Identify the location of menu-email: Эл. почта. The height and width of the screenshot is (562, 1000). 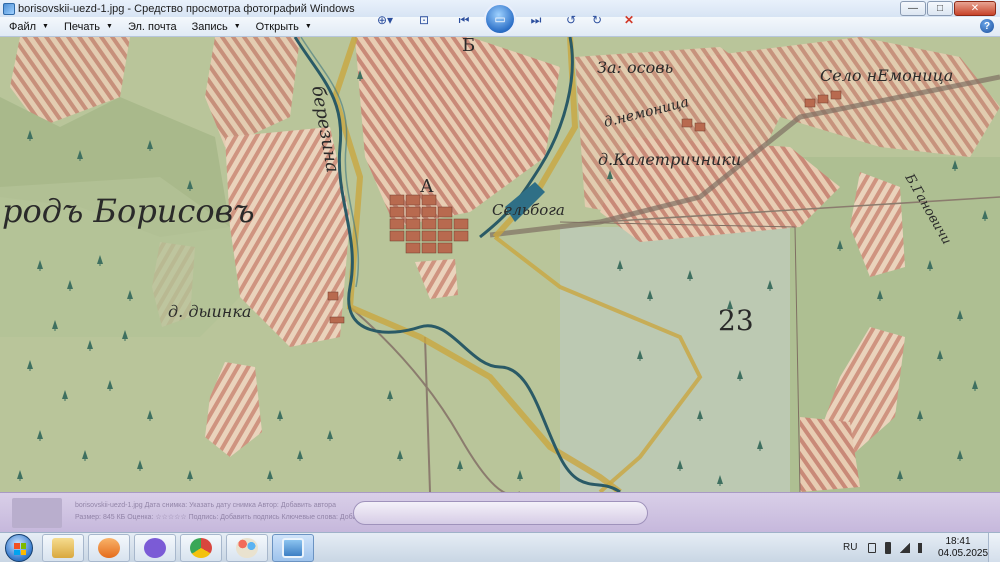
(152, 27).